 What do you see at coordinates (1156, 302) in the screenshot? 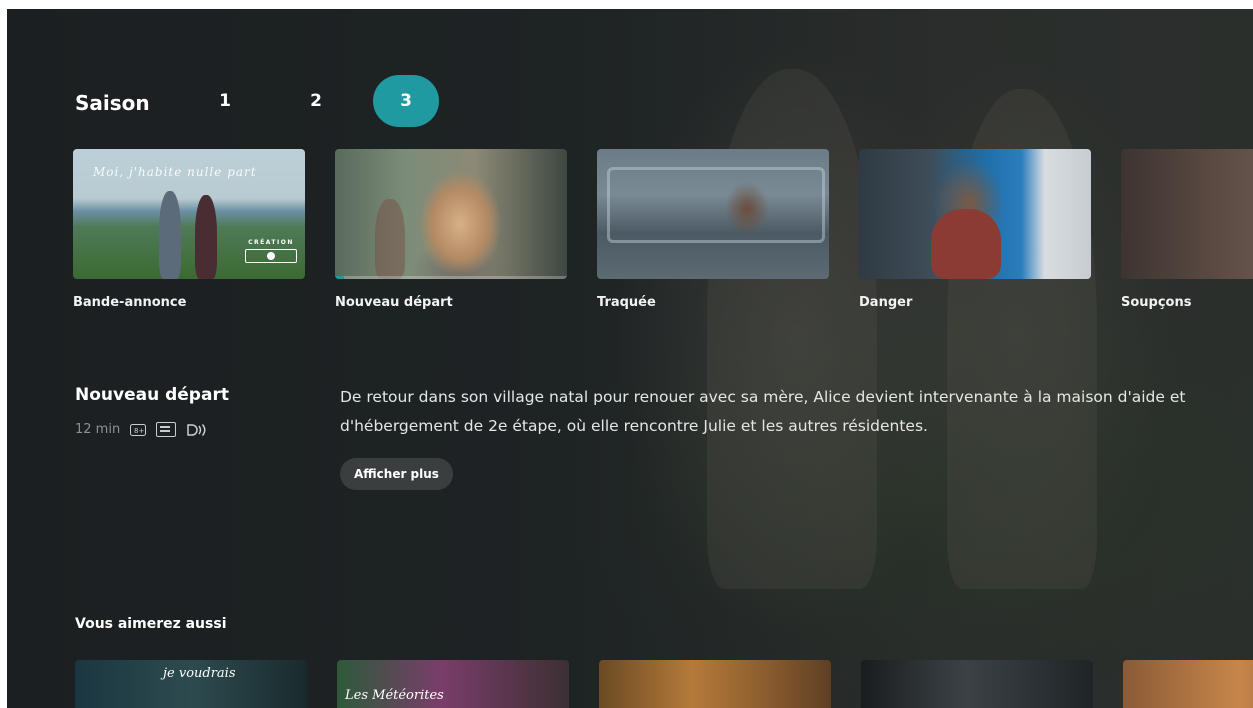
I see `episode-title: Soupçons` at bounding box center [1156, 302].